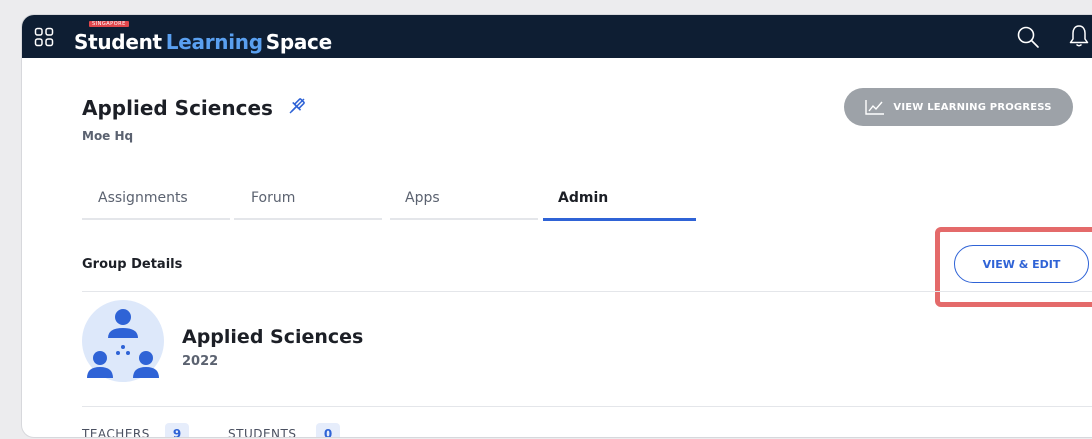  What do you see at coordinates (1028, 37) in the screenshot?
I see `search-icon` at bounding box center [1028, 37].